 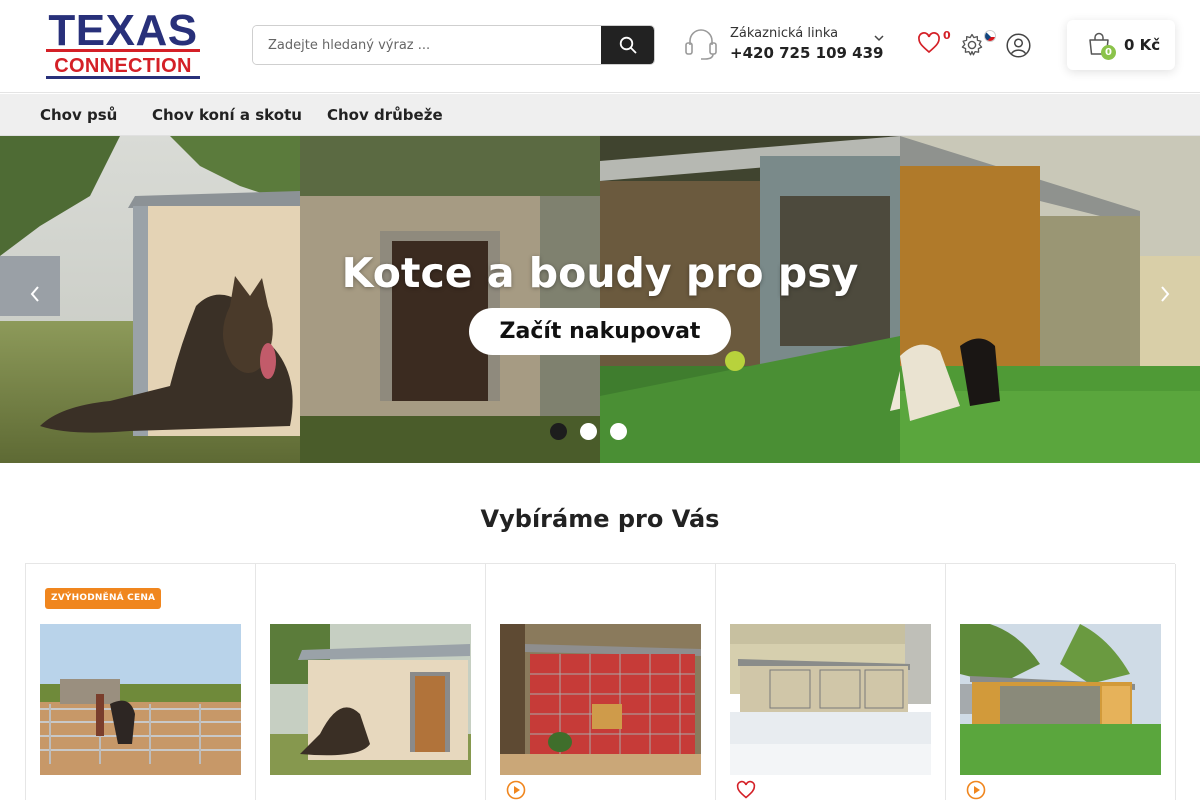 What do you see at coordinates (750, 299) in the screenshot?
I see `hero-image-kennel-run` at bounding box center [750, 299].